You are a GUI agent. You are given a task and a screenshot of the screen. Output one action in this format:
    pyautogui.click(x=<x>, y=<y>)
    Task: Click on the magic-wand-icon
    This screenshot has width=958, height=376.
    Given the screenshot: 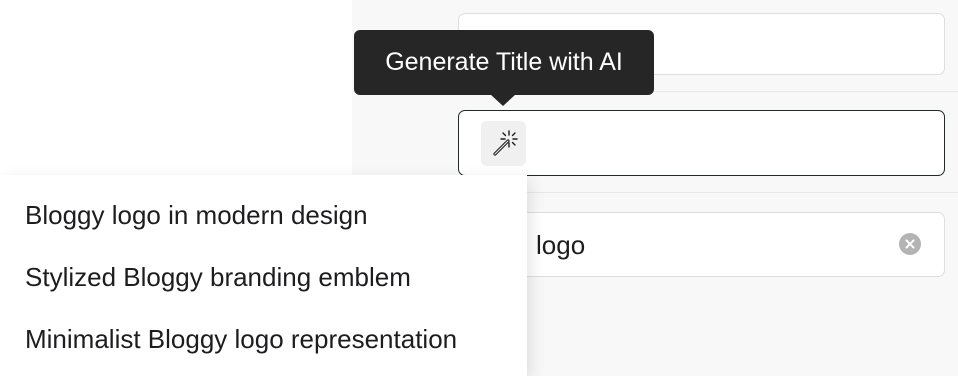 What is the action you would take?
    pyautogui.click(x=505, y=142)
    